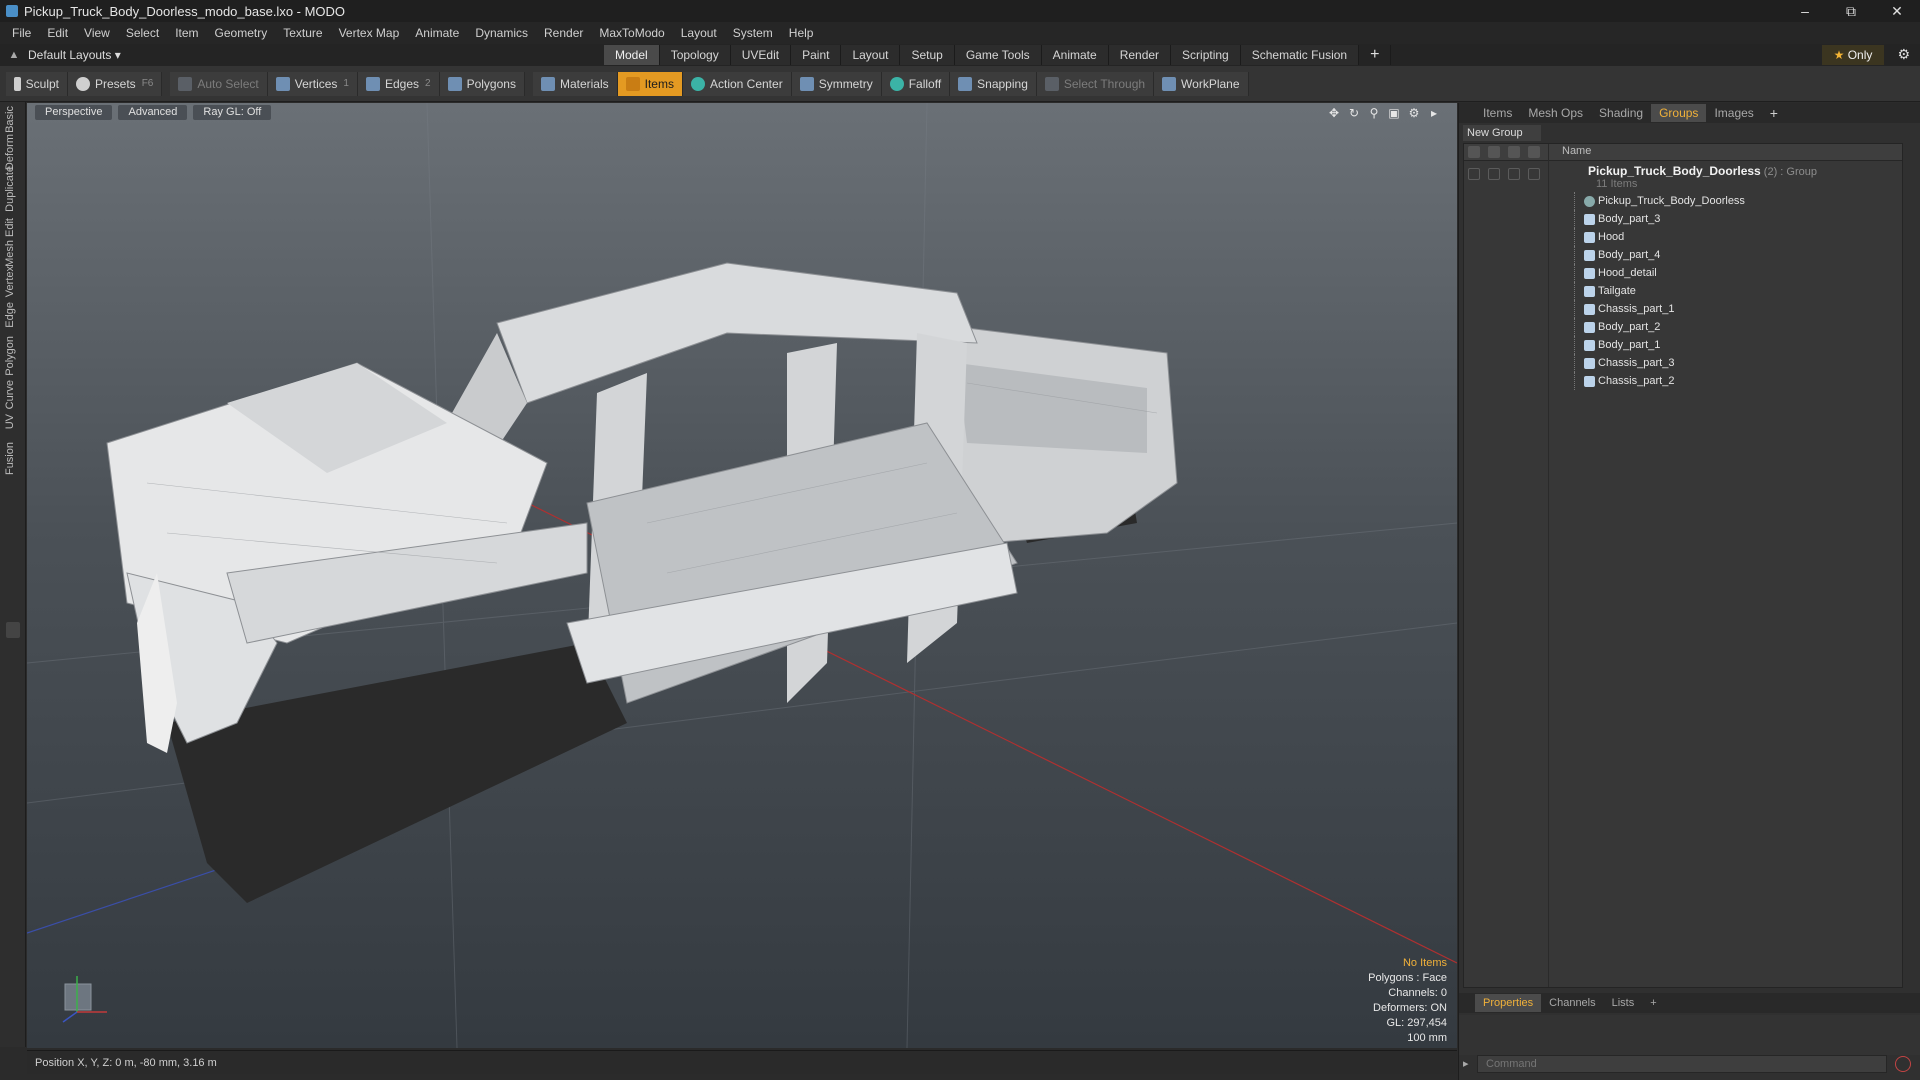 The image size is (1920, 1080). I want to click on workplane-button: WorkPlane, so click(1201, 83).